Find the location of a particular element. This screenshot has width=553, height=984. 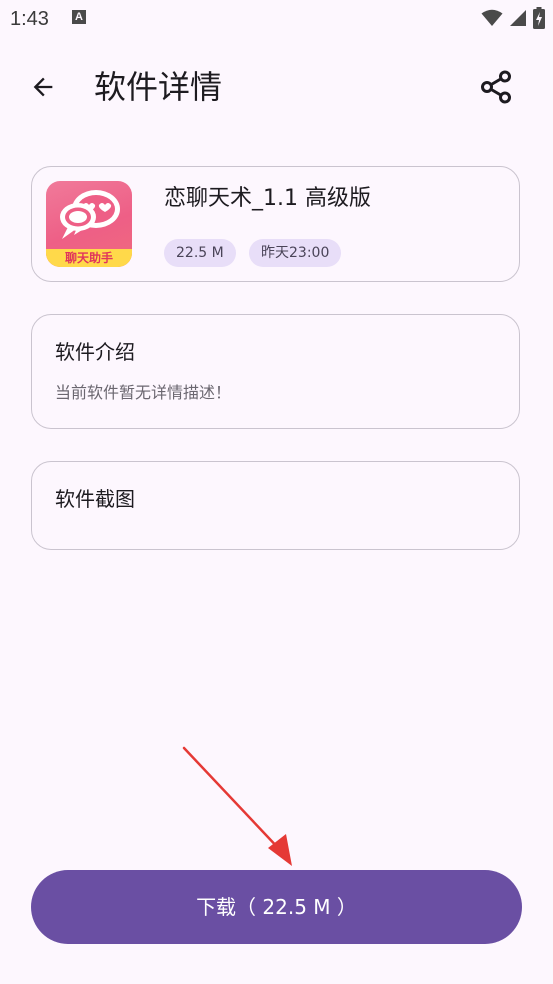

share-button is located at coordinates (496, 87).